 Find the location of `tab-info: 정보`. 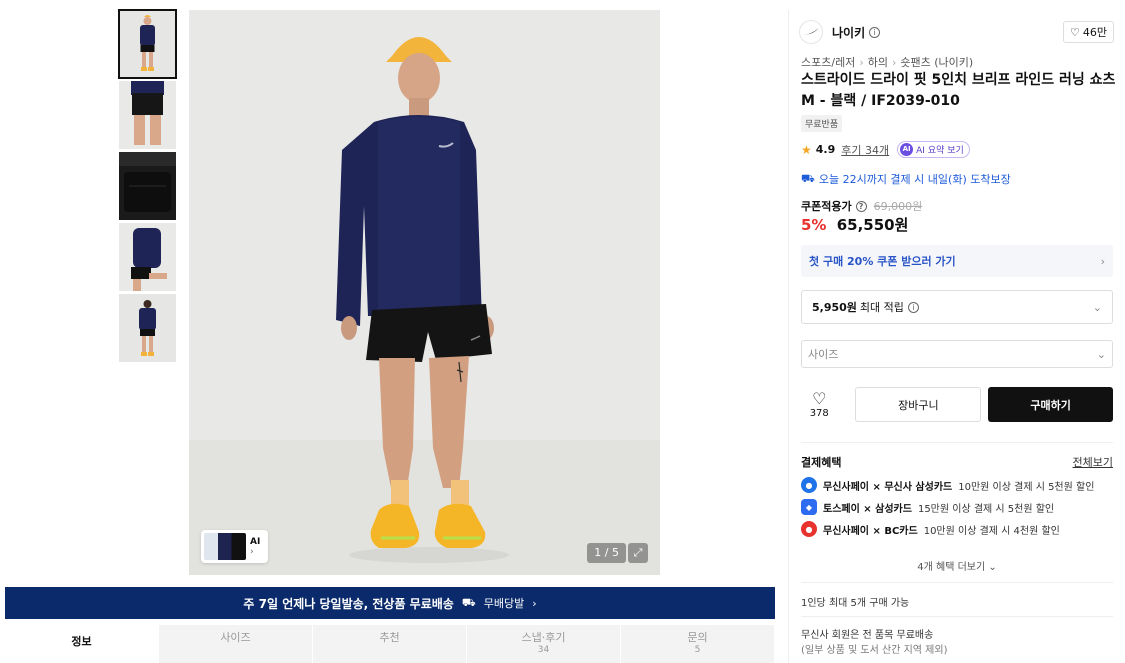

tab-info: 정보 is located at coordinates (82, 644).